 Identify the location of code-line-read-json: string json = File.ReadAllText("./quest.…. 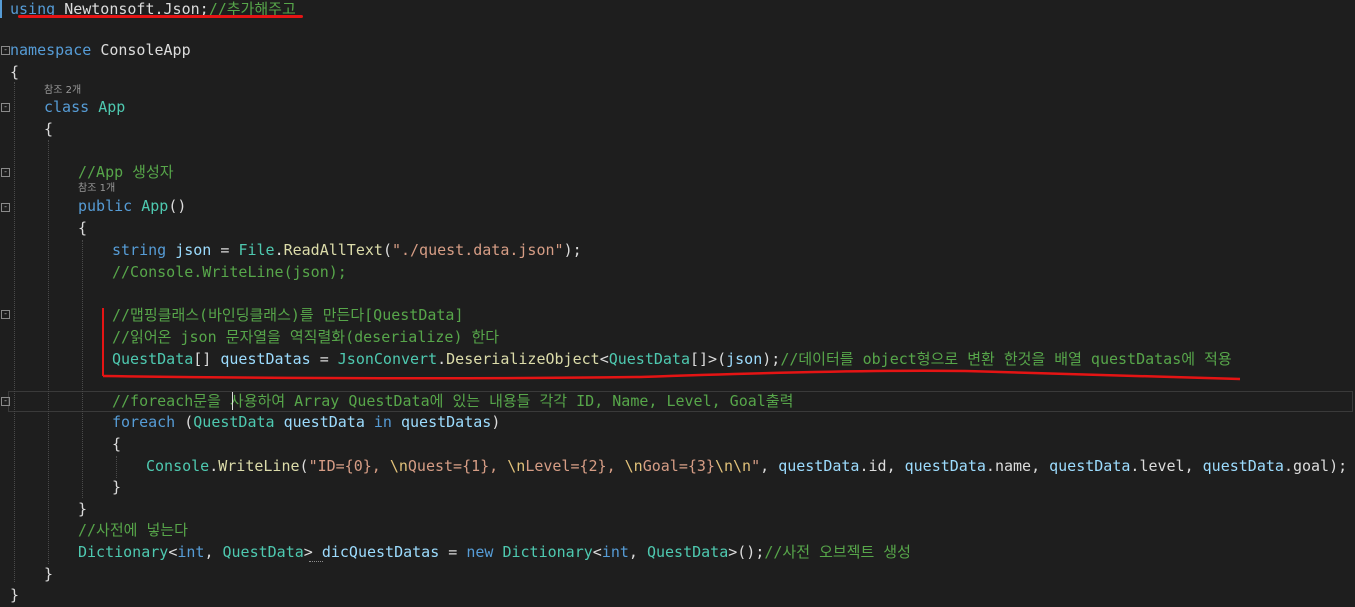
(347, 250).